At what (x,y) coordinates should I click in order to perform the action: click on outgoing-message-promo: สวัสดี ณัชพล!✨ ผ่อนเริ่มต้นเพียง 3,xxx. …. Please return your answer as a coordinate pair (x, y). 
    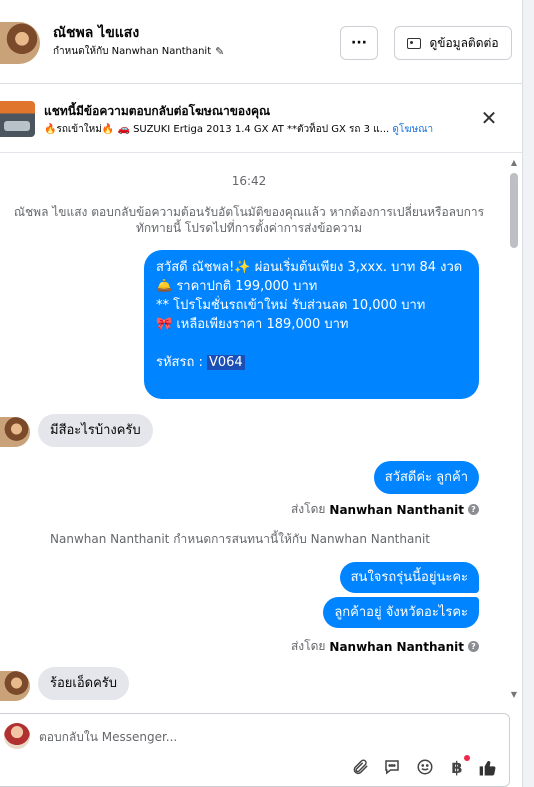
    Looking at the image, I should click on (311, 324).